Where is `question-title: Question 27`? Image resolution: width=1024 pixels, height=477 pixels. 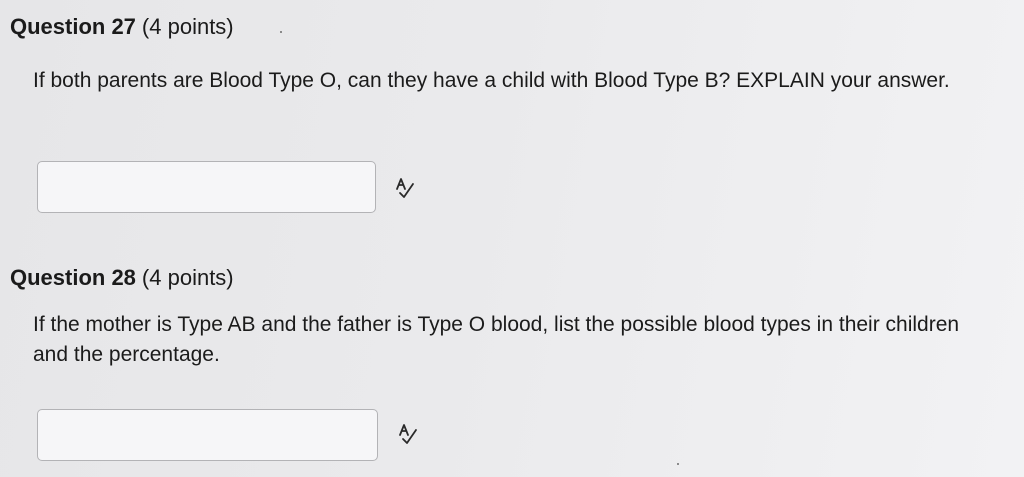
question-title: Question 27 is located at coordinates (73, 26).